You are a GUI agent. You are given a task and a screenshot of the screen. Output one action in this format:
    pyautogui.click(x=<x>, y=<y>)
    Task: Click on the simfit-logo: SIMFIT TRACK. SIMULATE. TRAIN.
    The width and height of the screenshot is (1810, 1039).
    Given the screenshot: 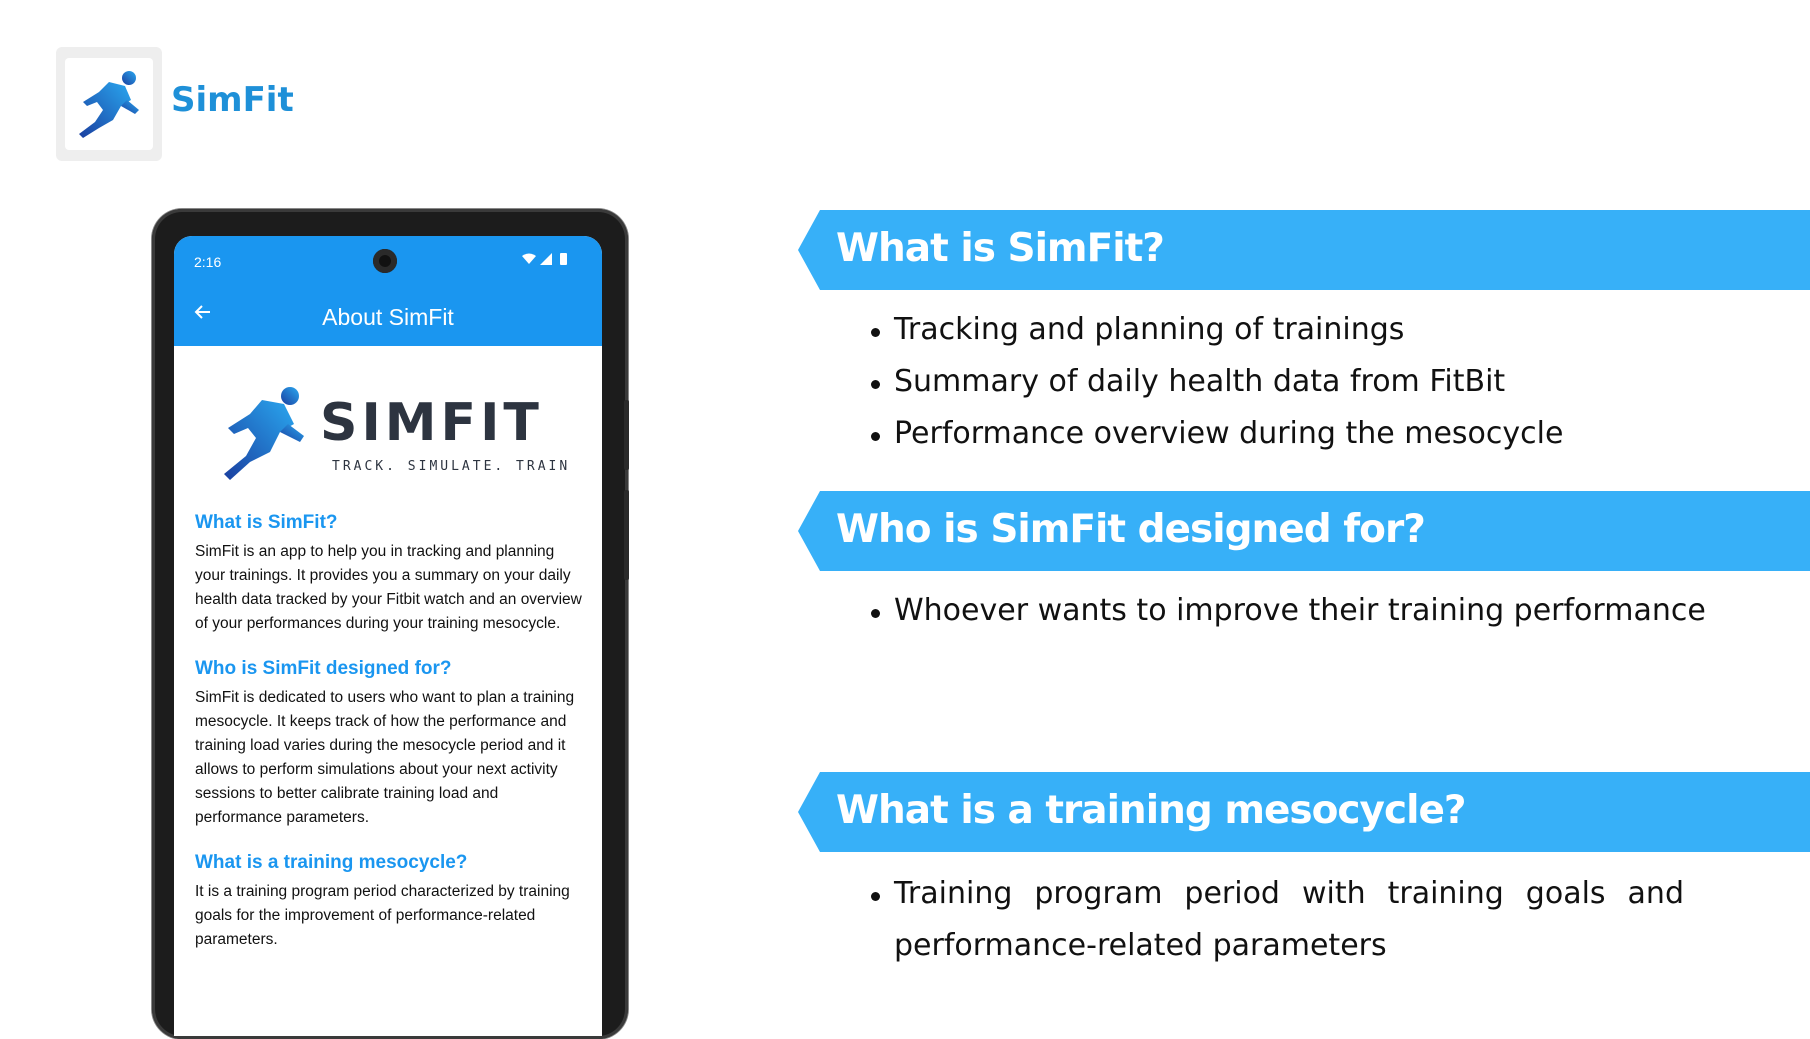 What is the action you would take?
    pyautogui.click(x=395, y=431)
    